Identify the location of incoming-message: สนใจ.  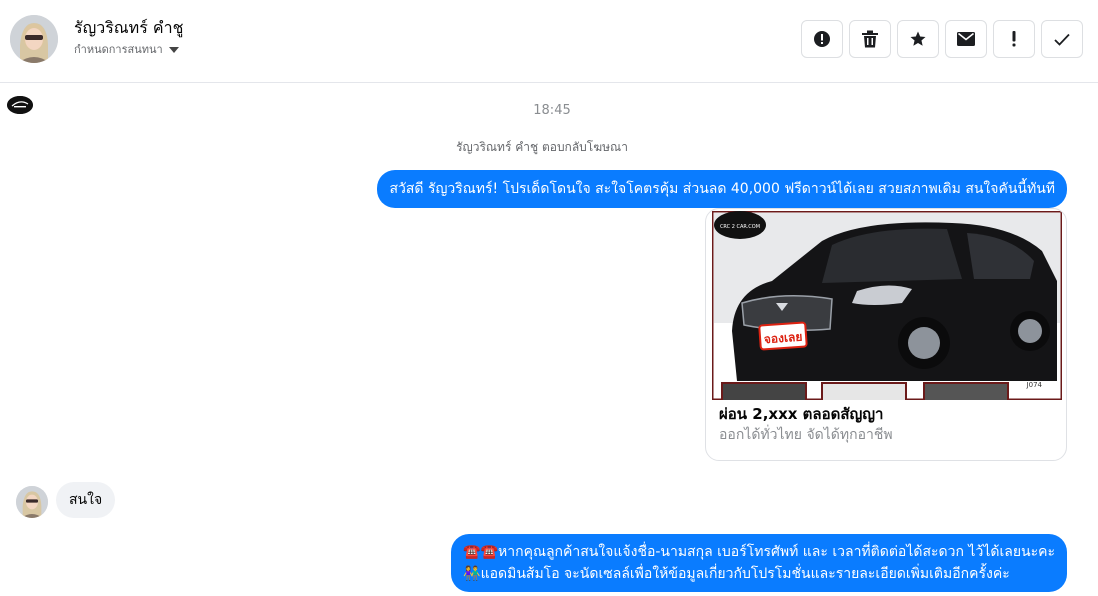
(86, 500).